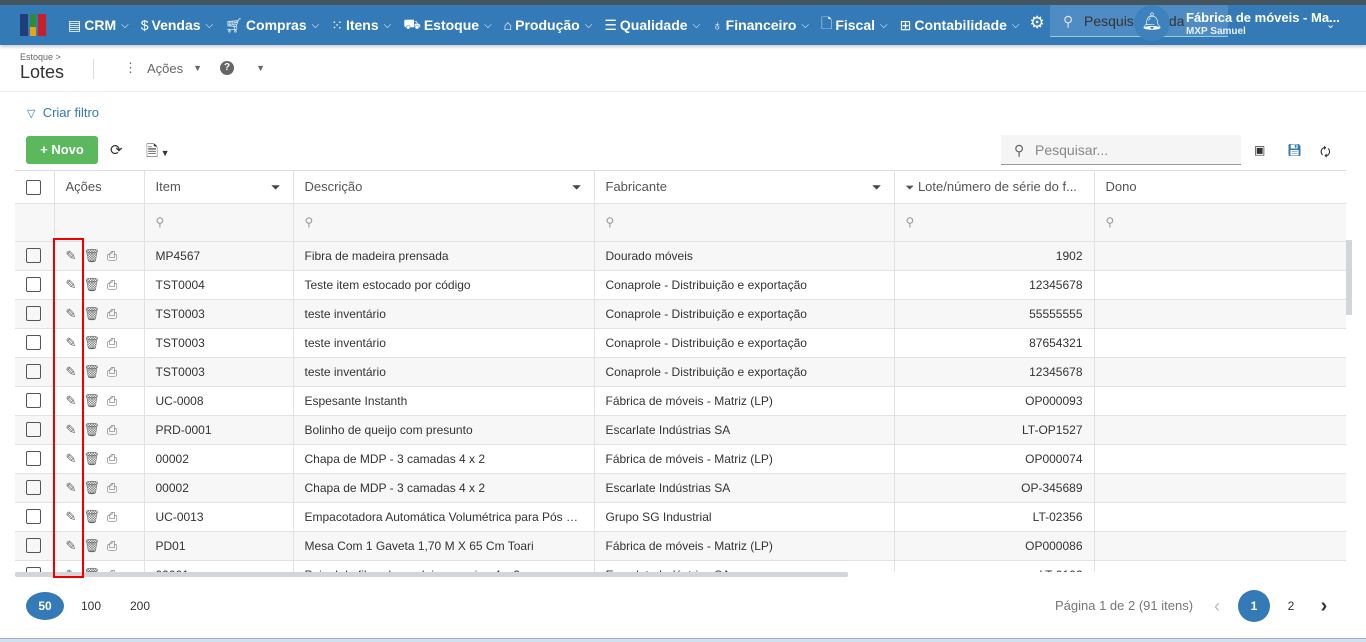  I want to click on nav-menu-vendas: $ Vendas ⌵, so click(177, 25).